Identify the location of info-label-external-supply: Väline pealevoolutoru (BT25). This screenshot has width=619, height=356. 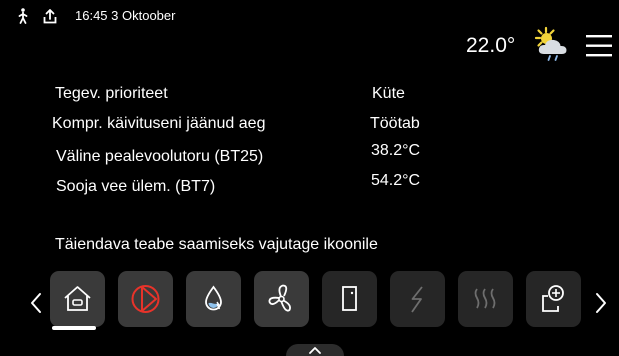
(160, 156).